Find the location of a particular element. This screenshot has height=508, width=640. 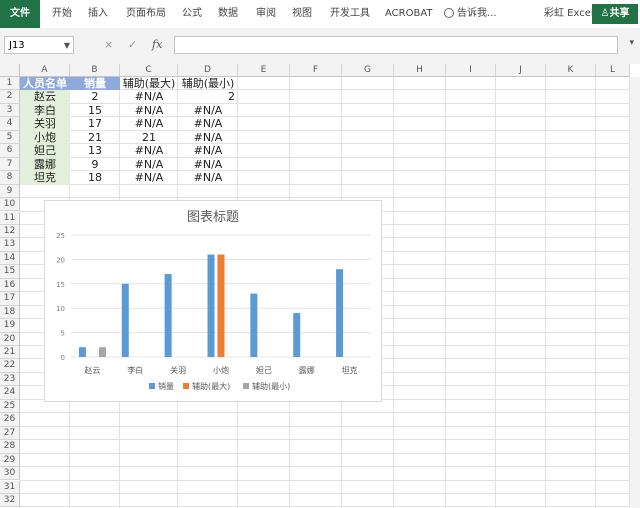

tab-page-layout: 页面布局 is located at coordinates (146, 14).